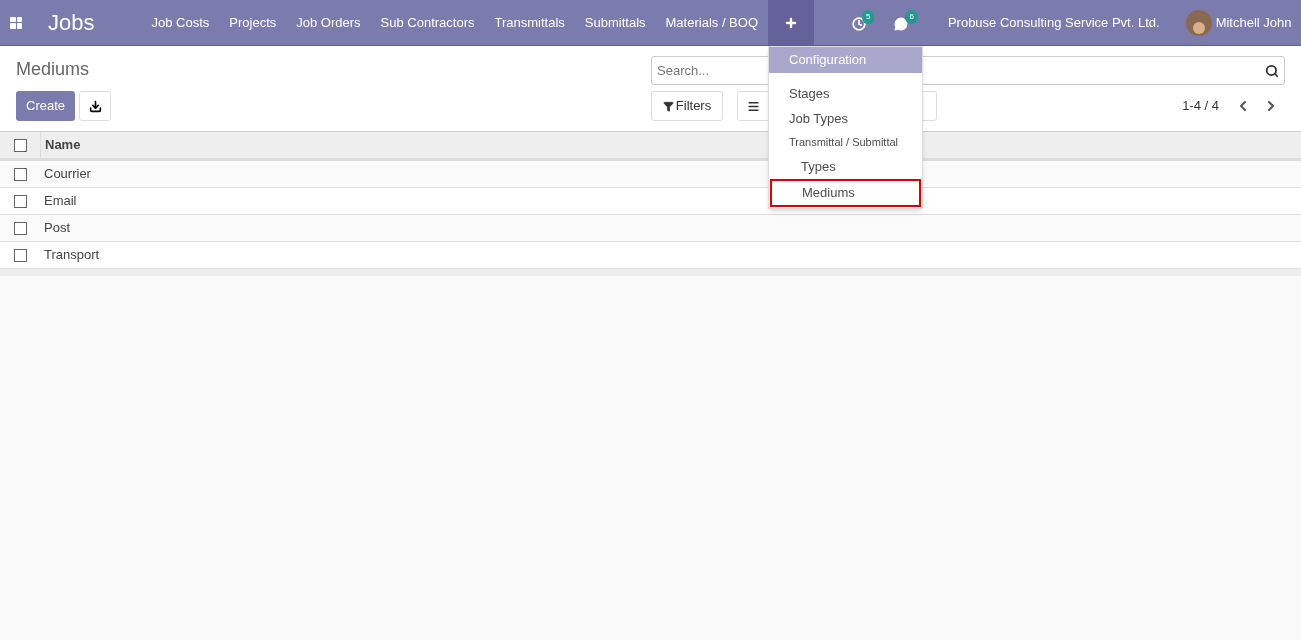  Describe the element at coordinates (859, 24) in the screenshot. I see `activity-icon` at that location.